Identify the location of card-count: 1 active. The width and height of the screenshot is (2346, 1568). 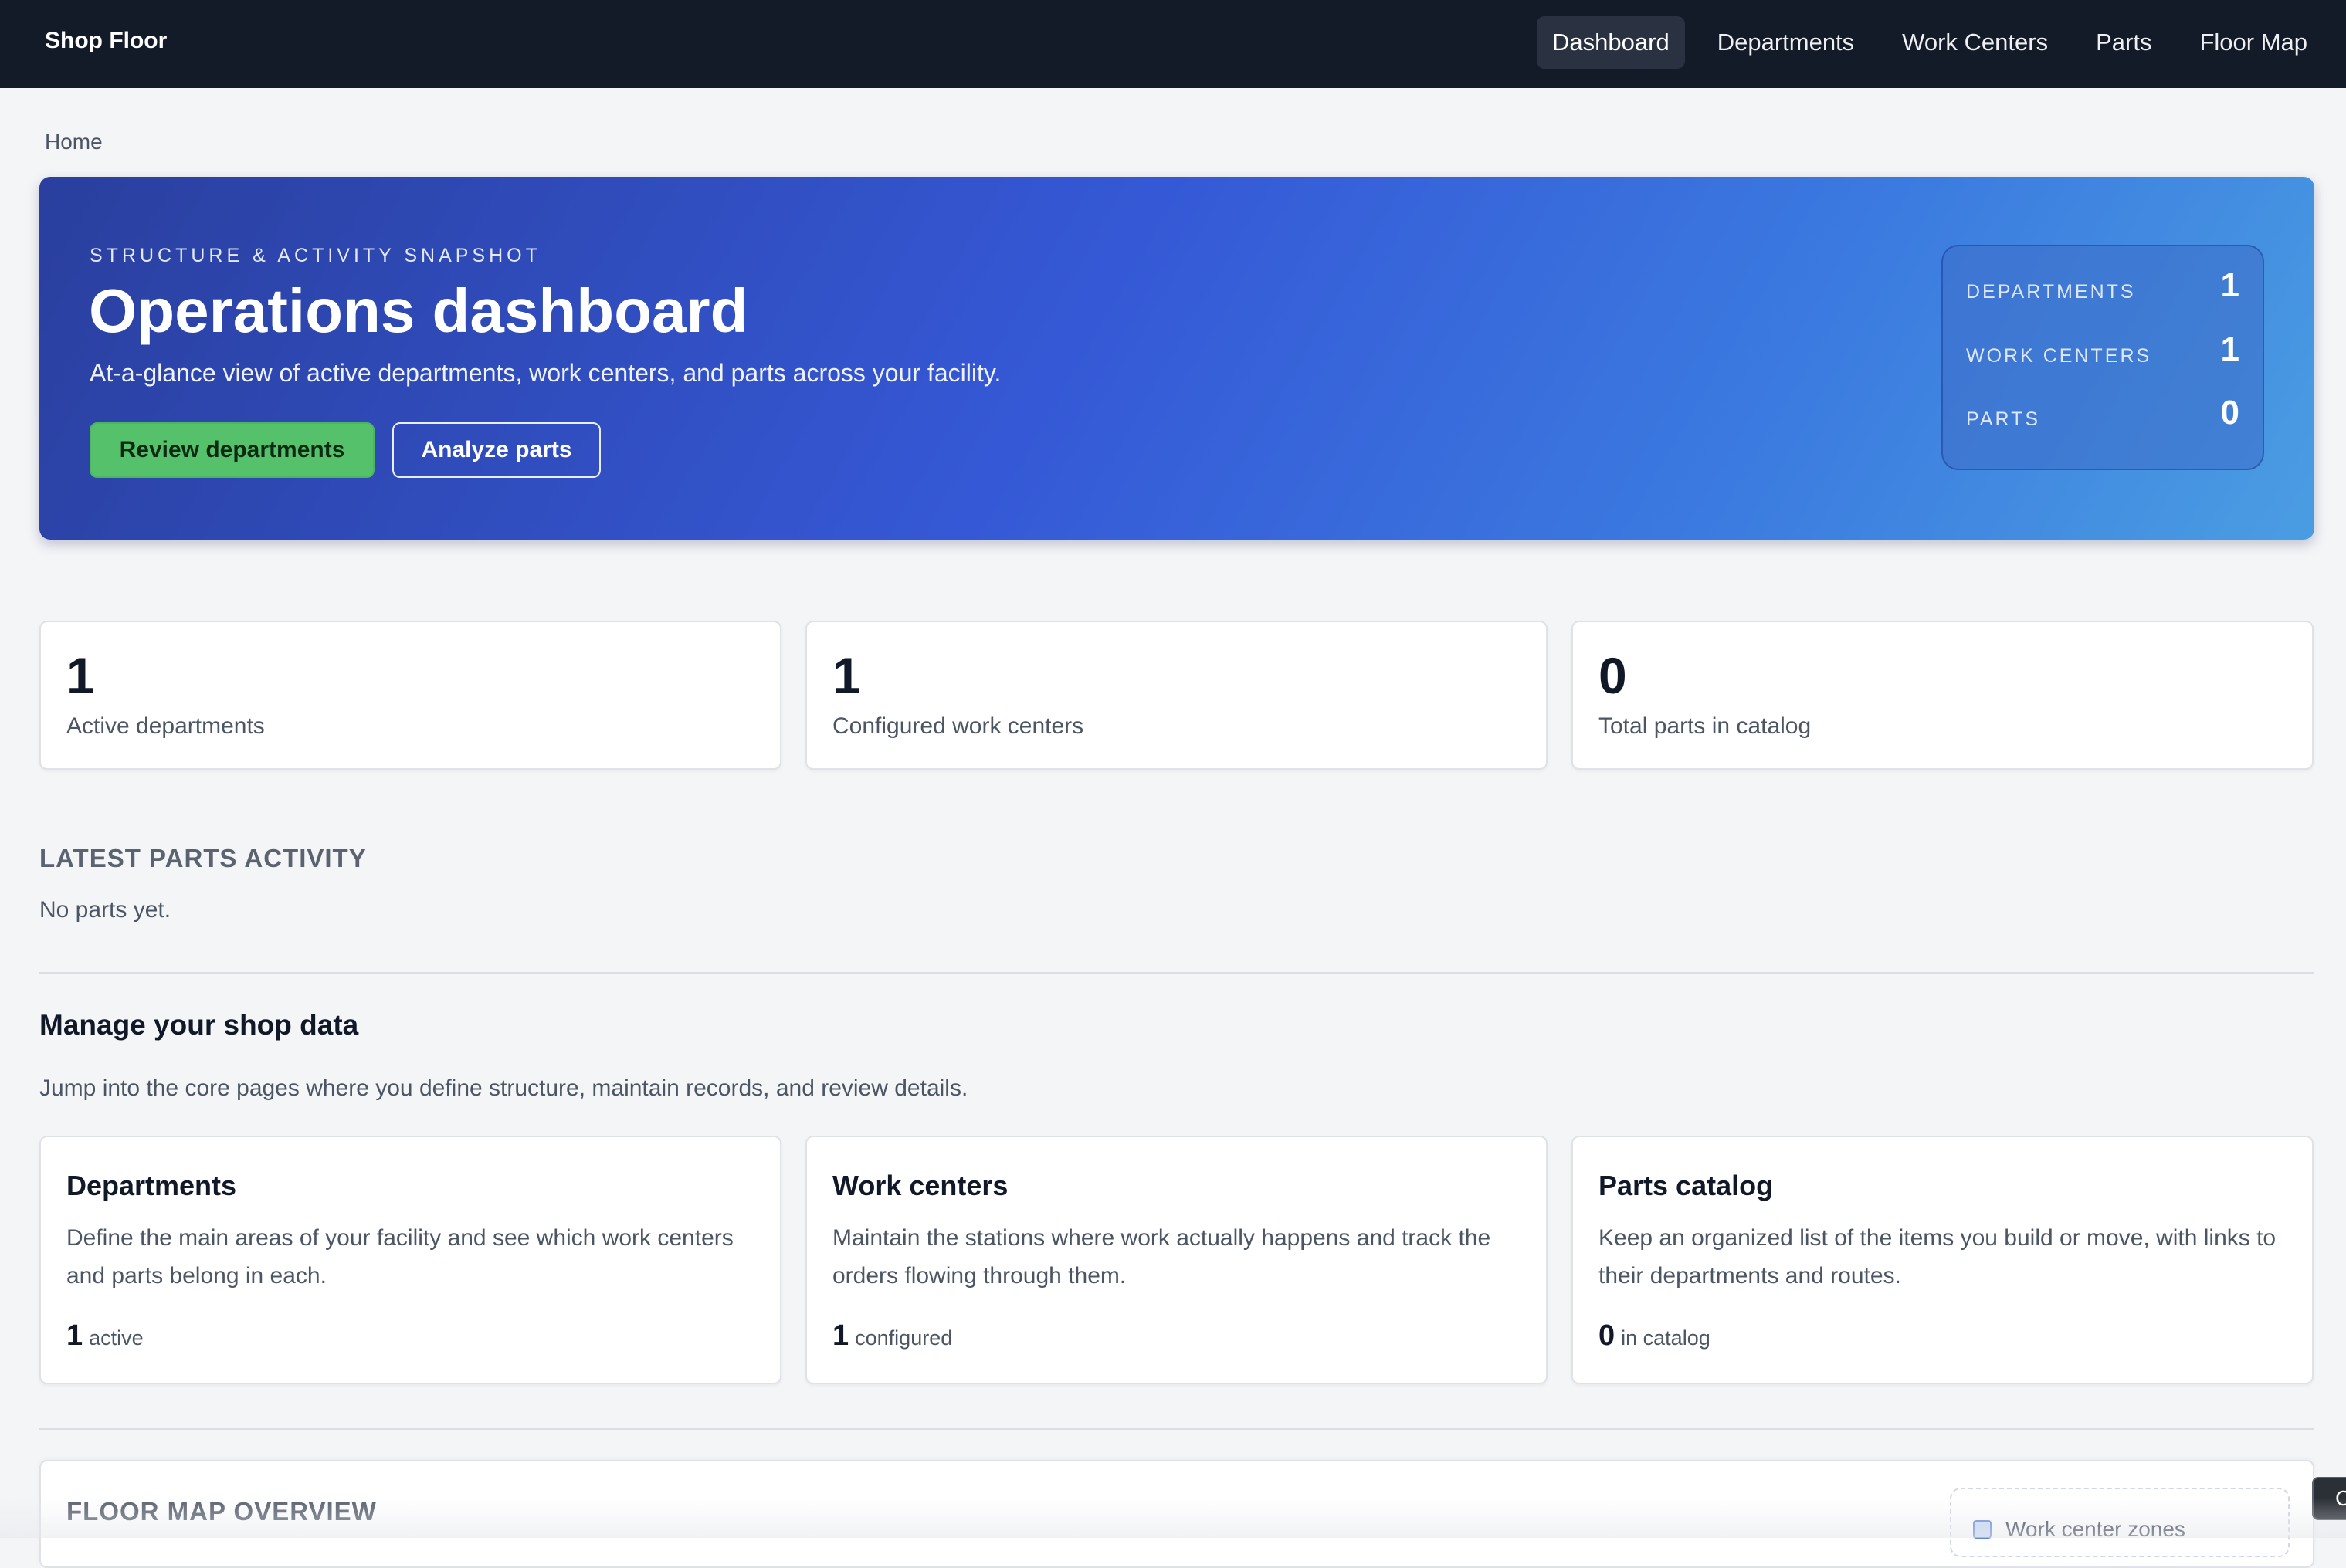
(105, 1336).